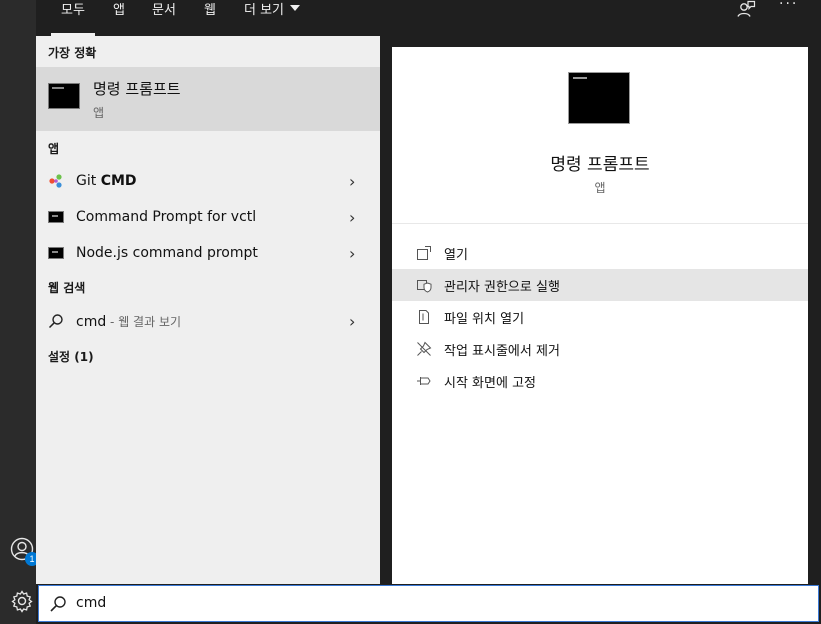  What do you see at coordinates (54, 149) in the screenshot?
I see `apps-header: 앱` at bounding box center [54, 149].